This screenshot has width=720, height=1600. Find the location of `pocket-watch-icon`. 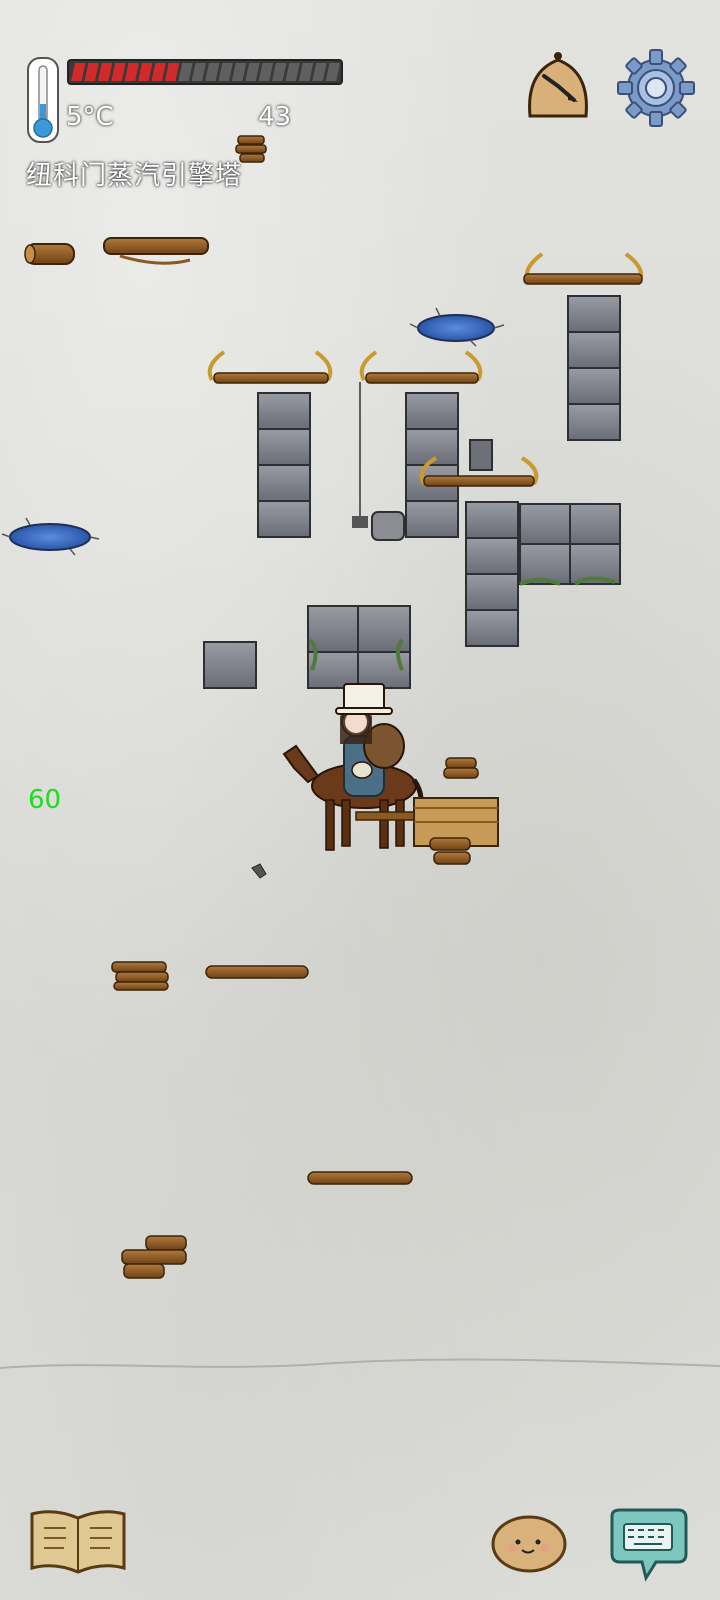

pocket-watch-icon is located at coordinates (558, 86).